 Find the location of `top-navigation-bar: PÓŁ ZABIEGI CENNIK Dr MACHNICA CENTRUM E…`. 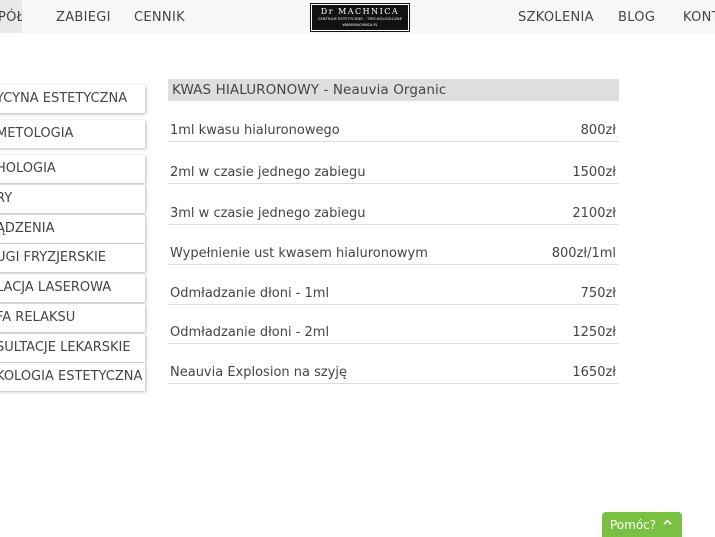

top-navigation-bar: PÓŁ ZABIEGI CENNIK Dr MACHNICA CENTRUM E… is located at coordinates (357, 16).